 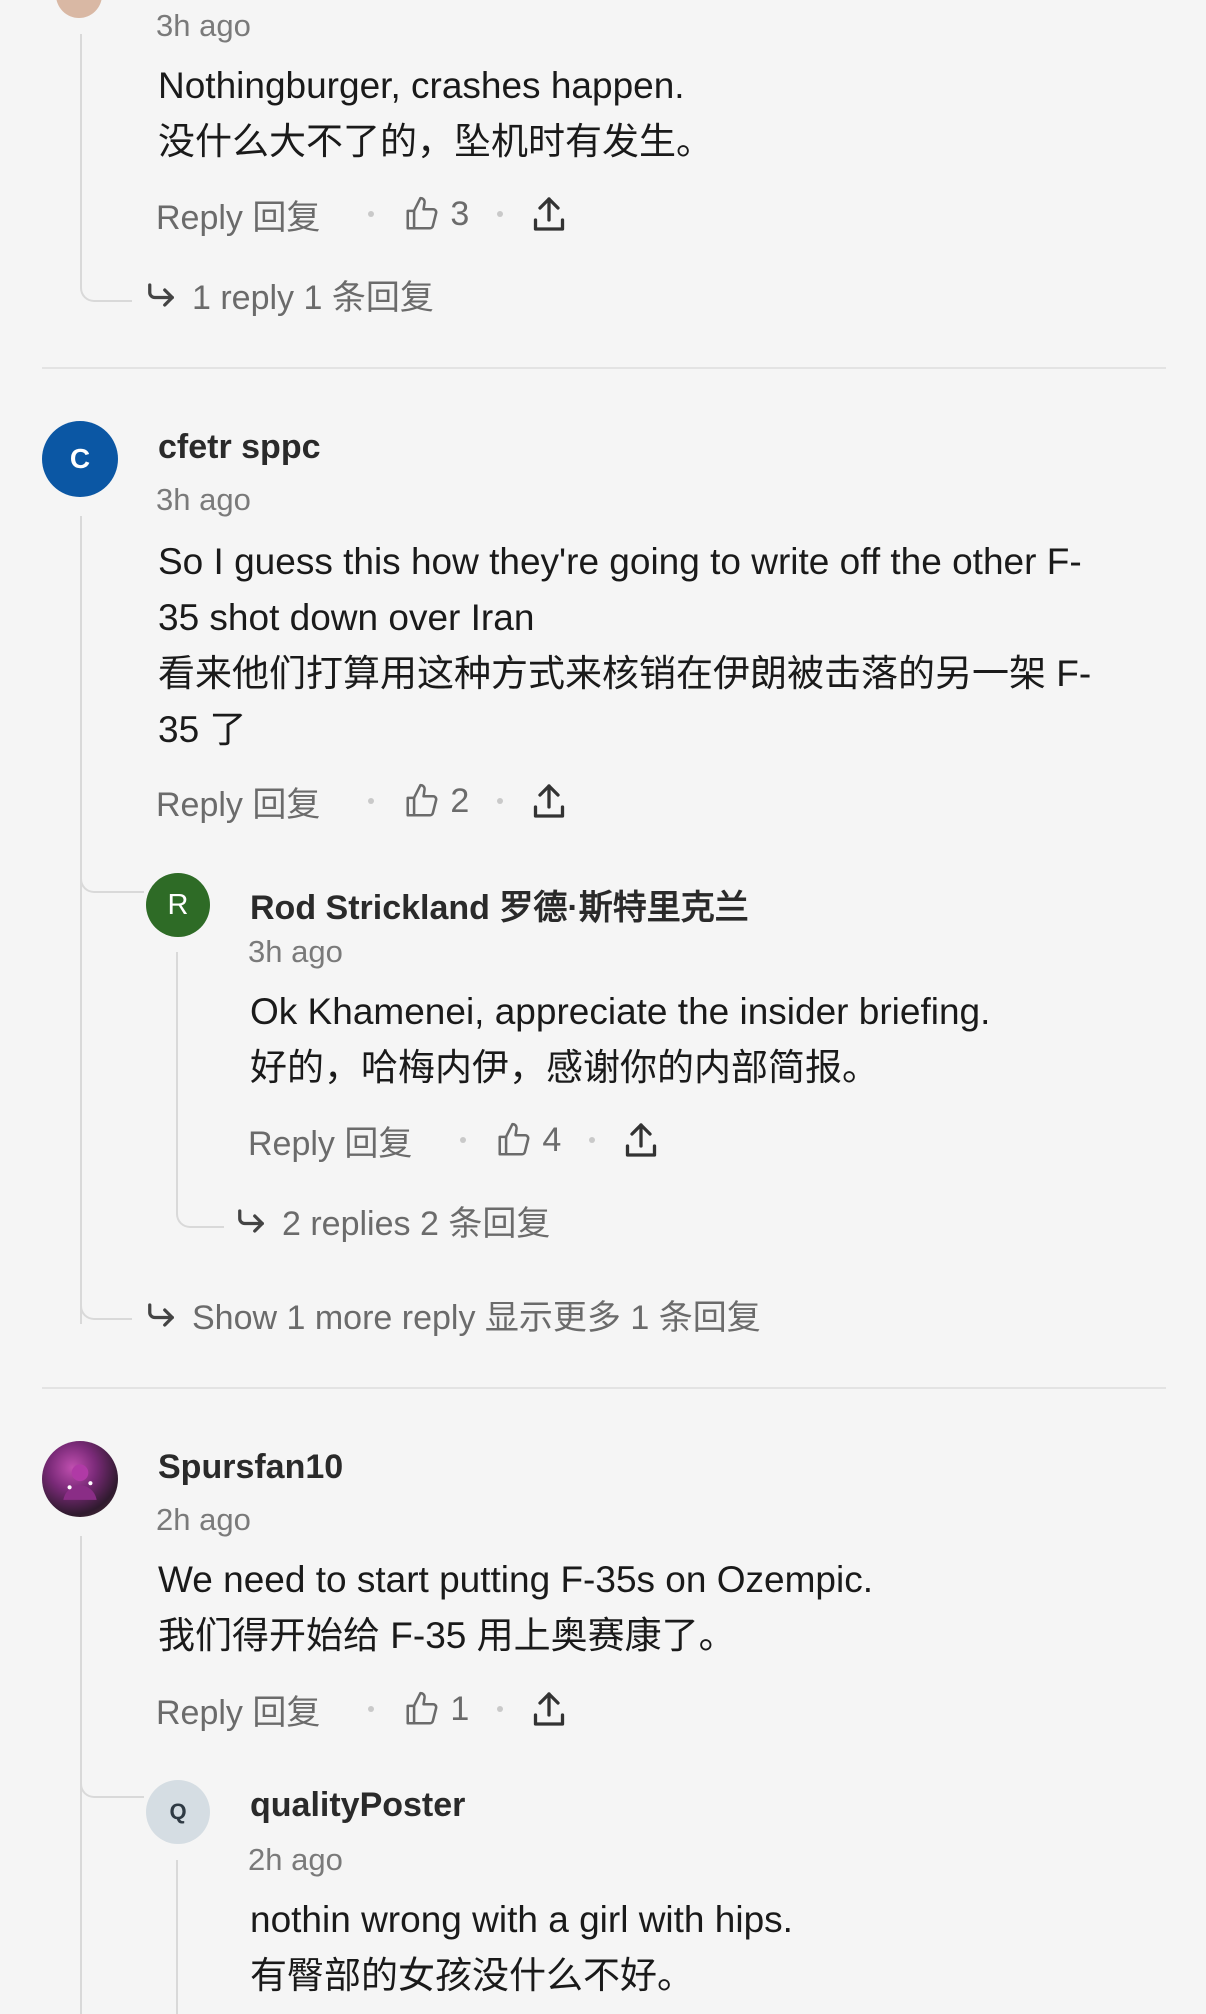 I want to click on comment-actions: Reply 回复 3, so click(x=361, y=214).